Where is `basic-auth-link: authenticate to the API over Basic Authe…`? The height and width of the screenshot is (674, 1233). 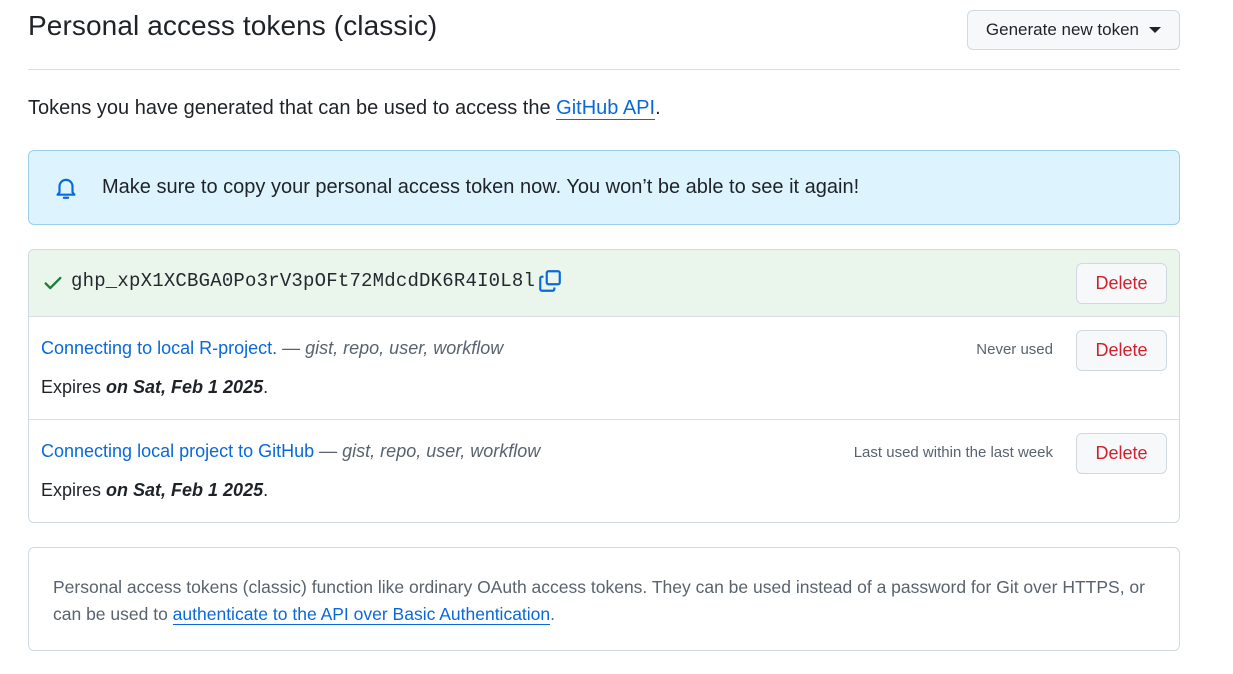 basic-auth-link: authenticate to the API over Basic Authe… is located at coordinates (361, 614).